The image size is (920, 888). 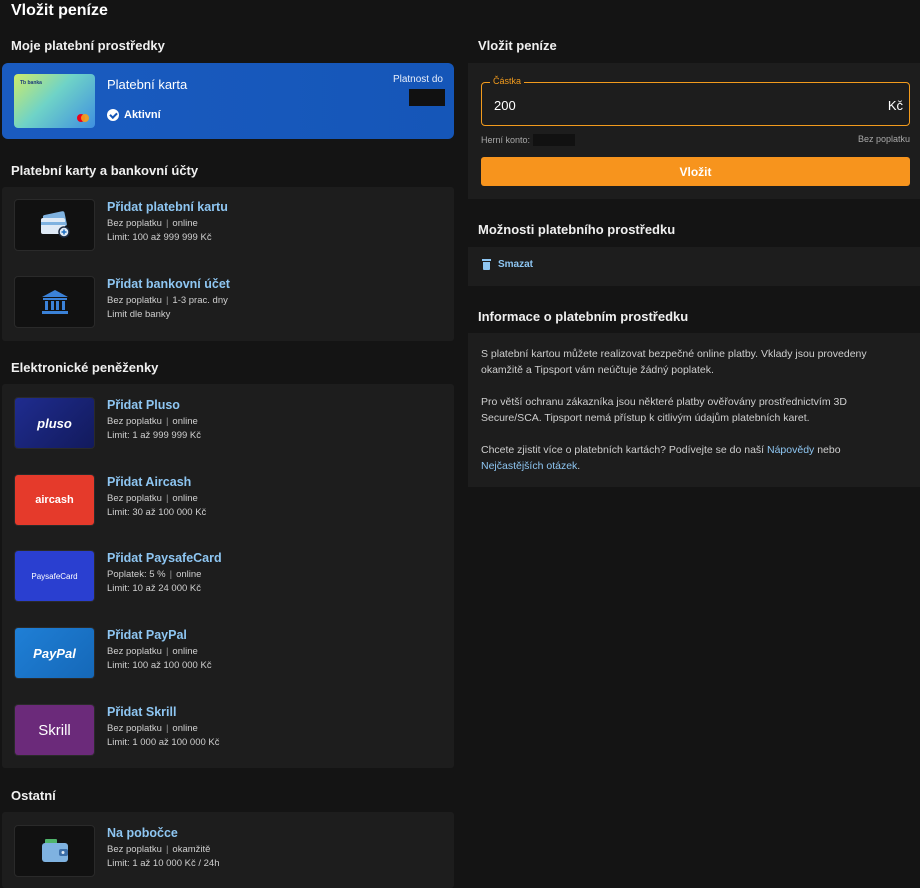 What do you see at coordinates (59, 10) in the screenshot?
I see `page-title: Vložit peníze` at bounding box center [59, 10].